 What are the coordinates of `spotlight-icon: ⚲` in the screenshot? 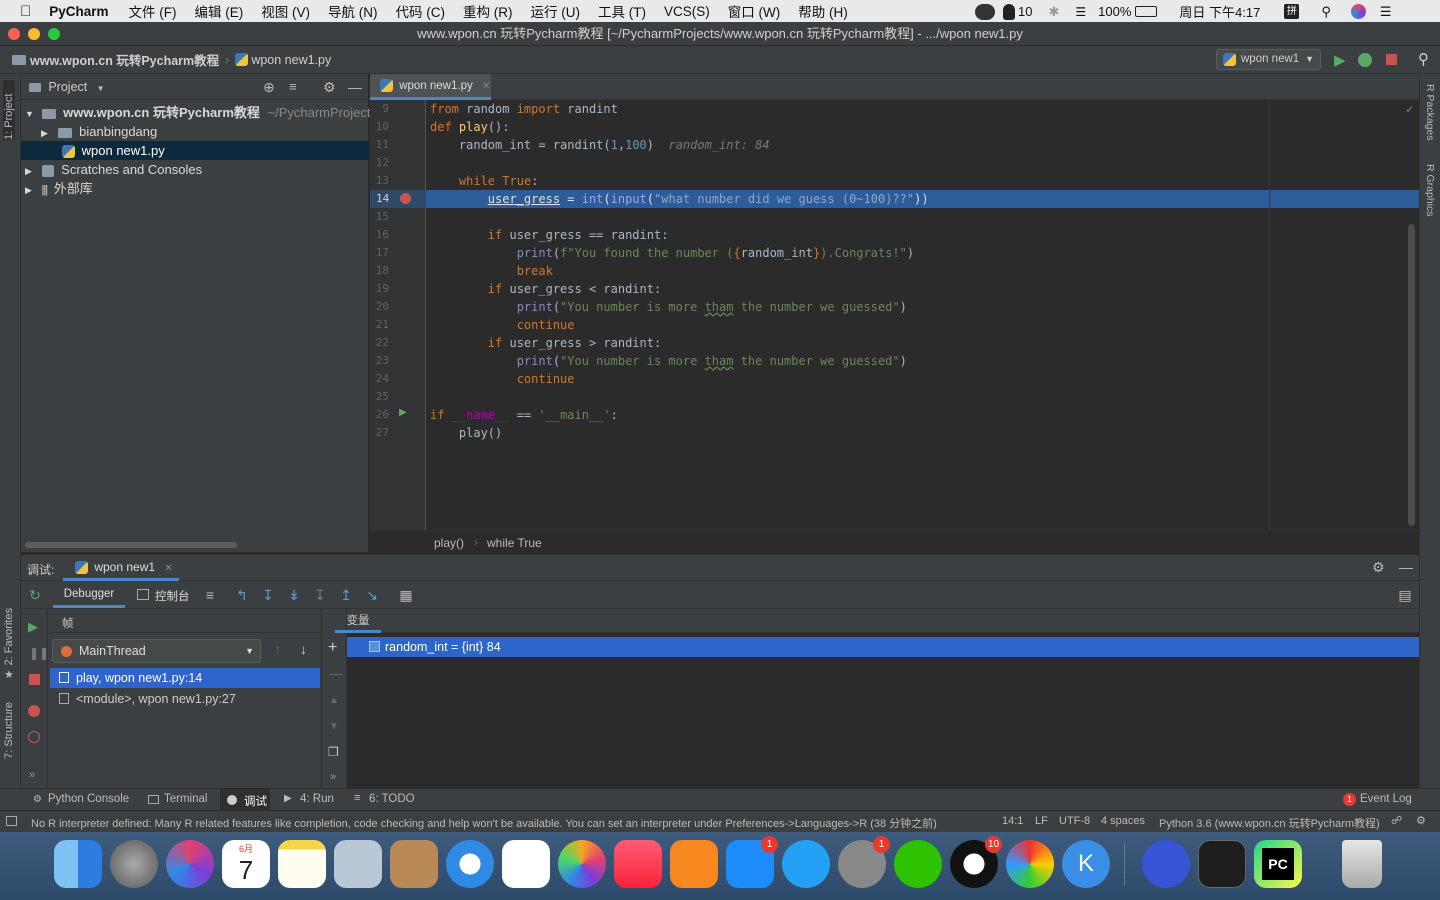 It's located at (1326, 12).